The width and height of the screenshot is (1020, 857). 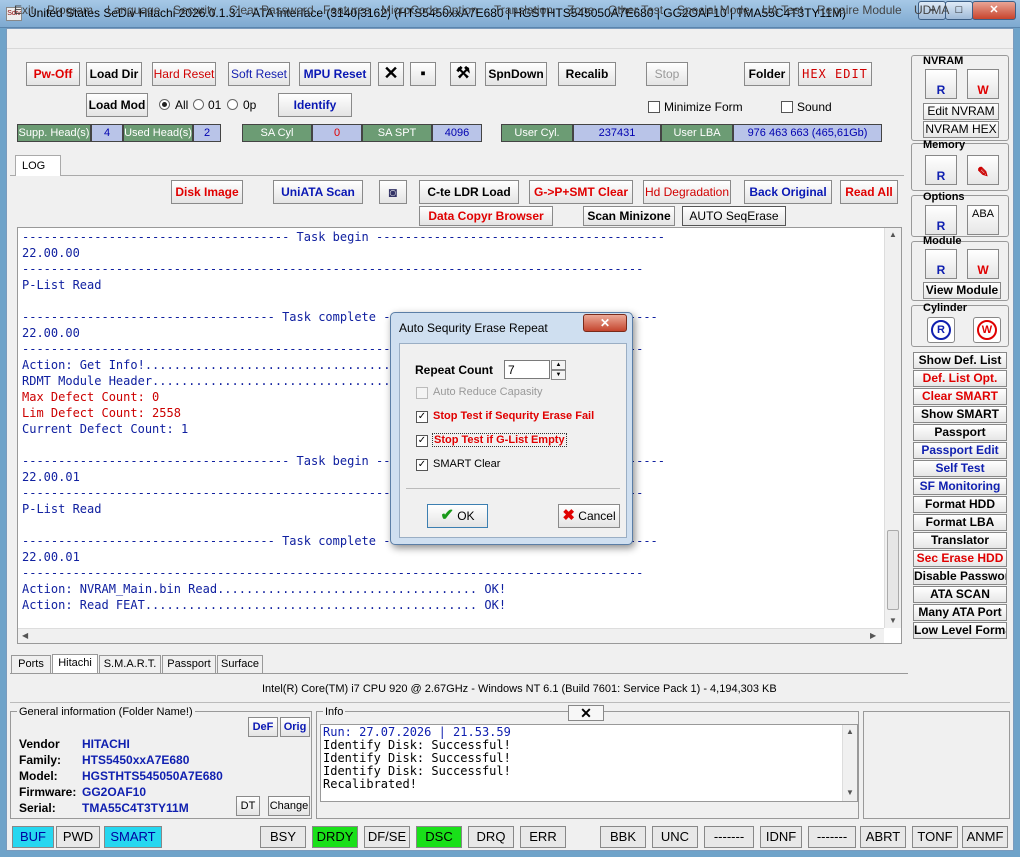 What do you see at coordinates (961, 129) in the screenshot?
I see `nvram-hex-button: NVRAM HEX` at bounding box center [961, 129].